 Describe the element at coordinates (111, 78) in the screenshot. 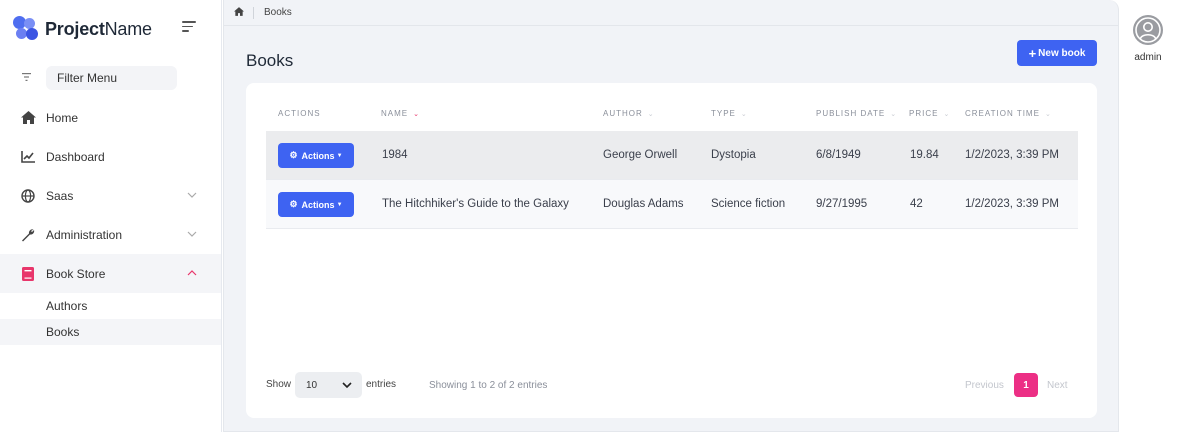

I see `filter-menu-input` at that location.